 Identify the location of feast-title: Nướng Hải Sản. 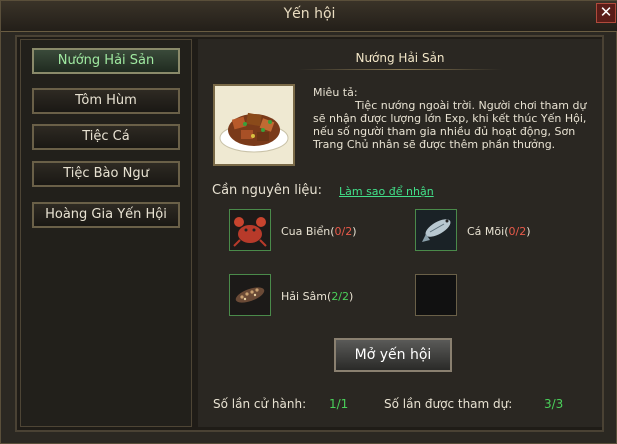
(400, 58).